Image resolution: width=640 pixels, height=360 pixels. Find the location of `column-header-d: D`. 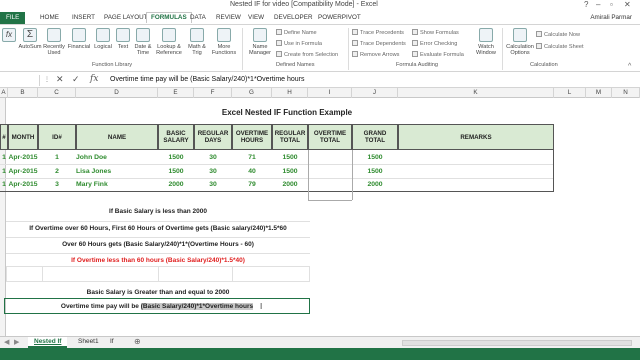

column-header-d: D is located at coordinates (117, 93).